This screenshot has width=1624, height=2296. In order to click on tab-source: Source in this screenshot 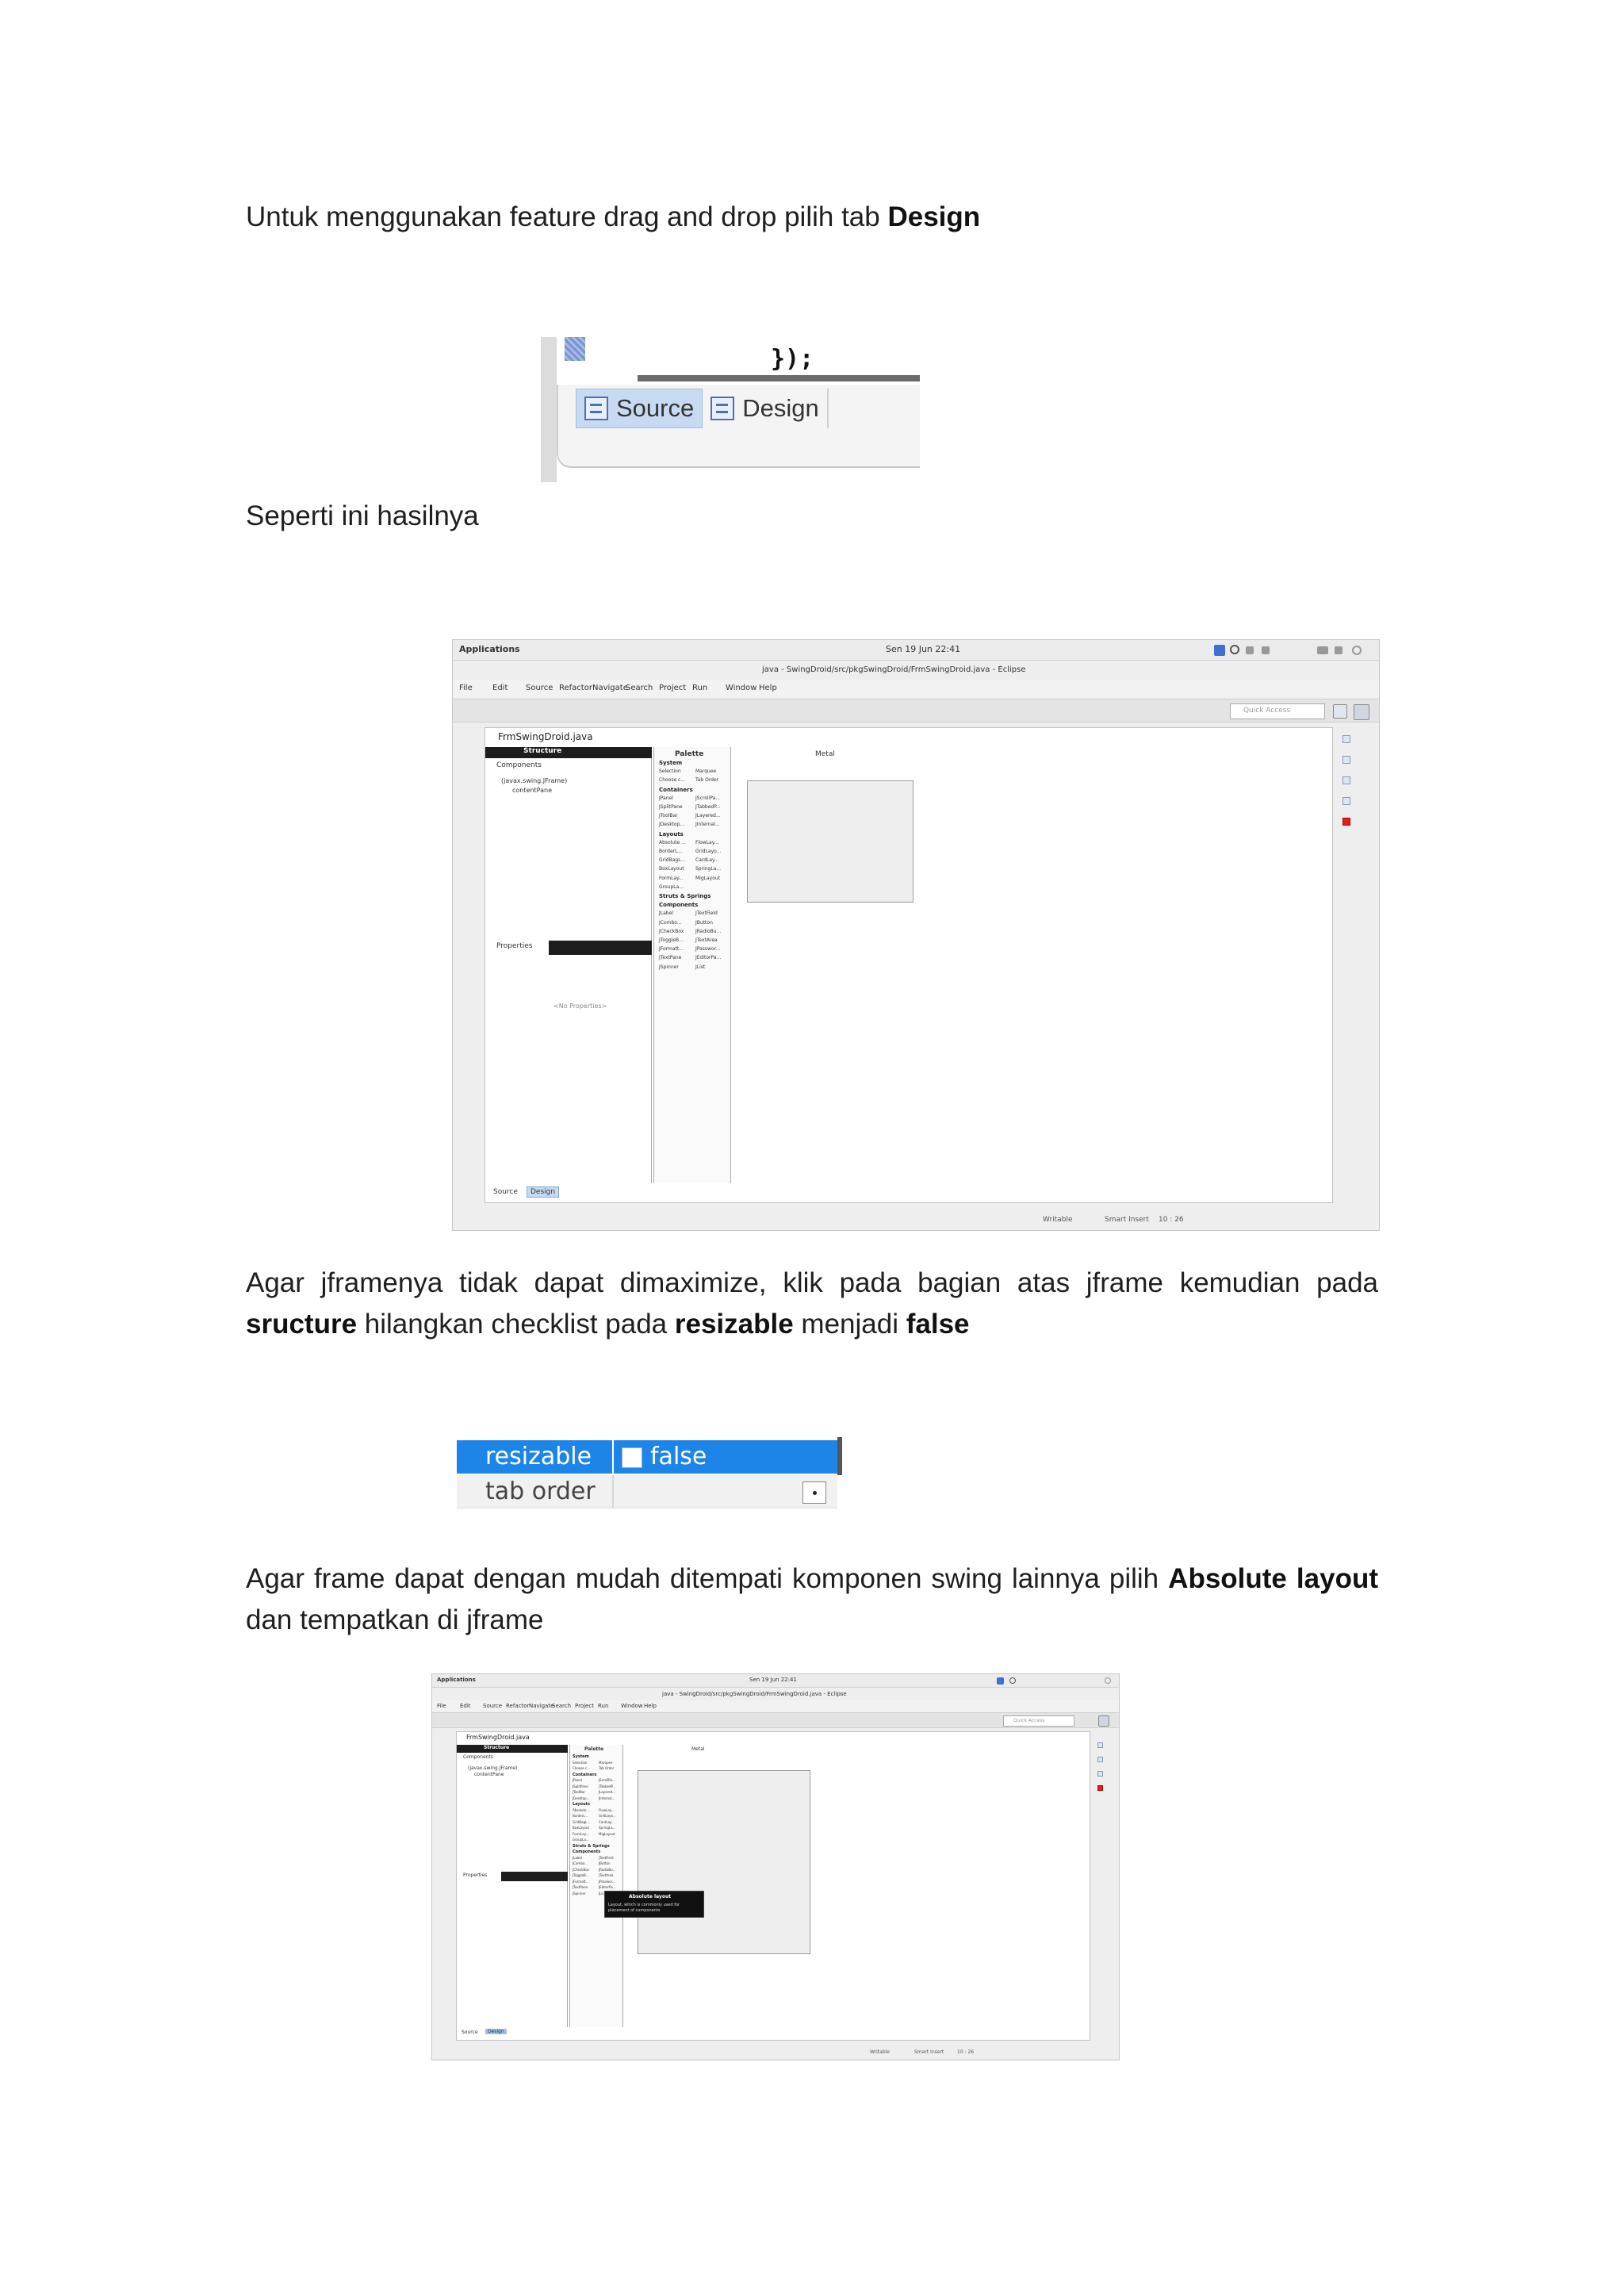, I will do `click(639, 408)`.